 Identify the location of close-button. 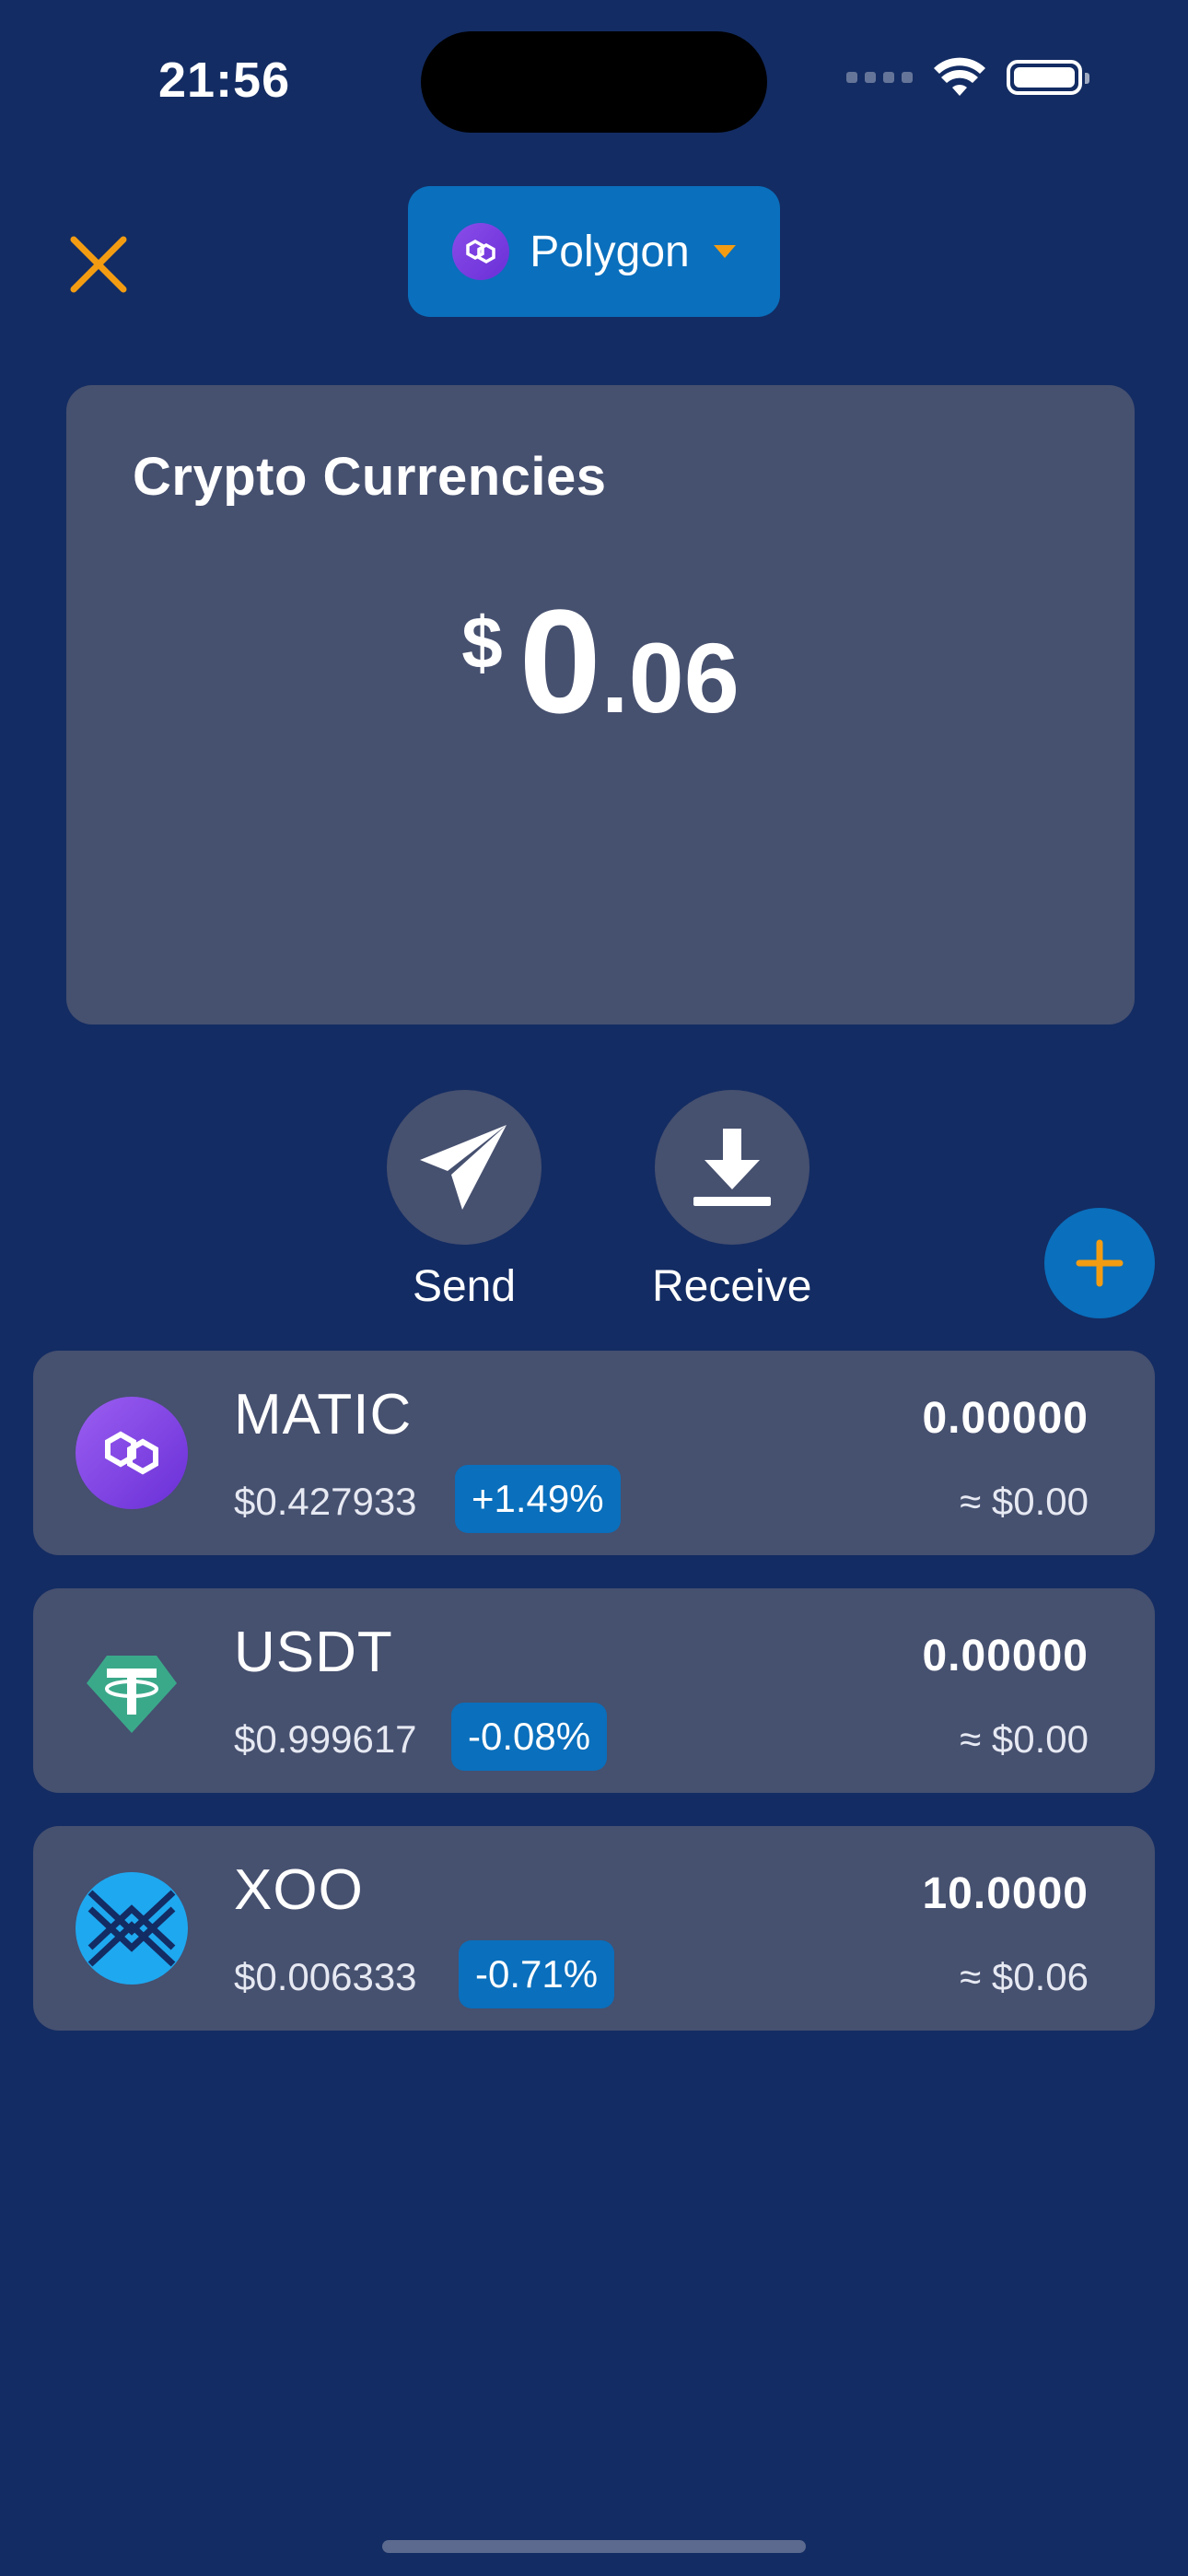
(98, 264).